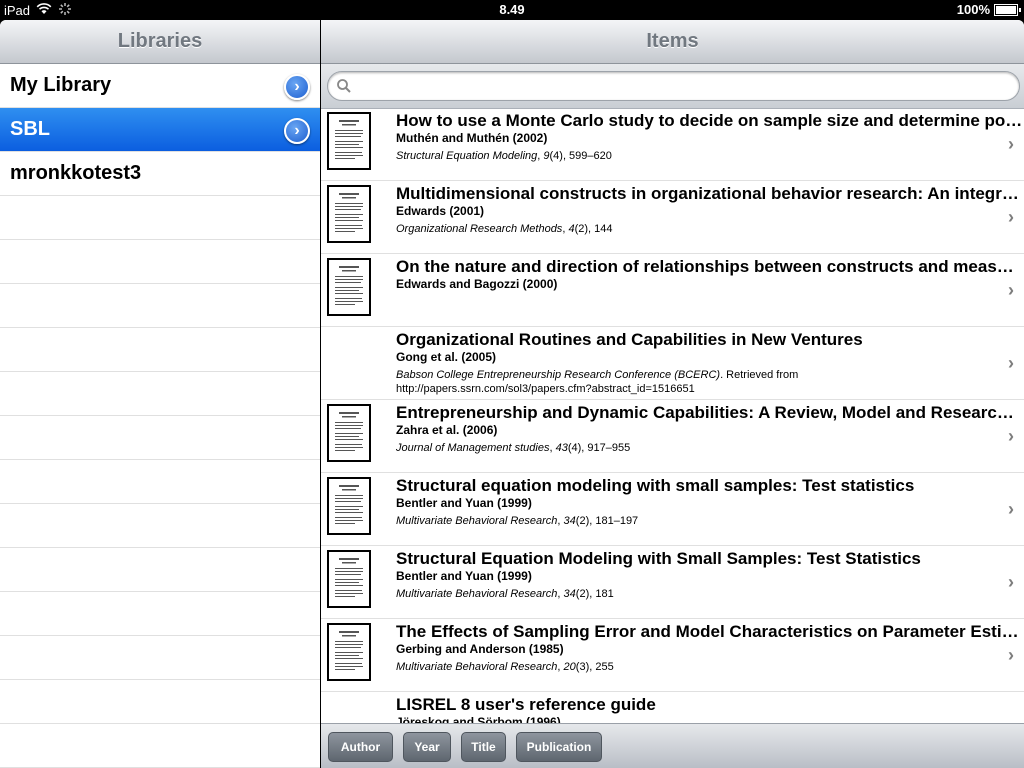 The width and height of the screenshot is (1024, 768). I want to click on status-time: 8.49, so click(512, 9).